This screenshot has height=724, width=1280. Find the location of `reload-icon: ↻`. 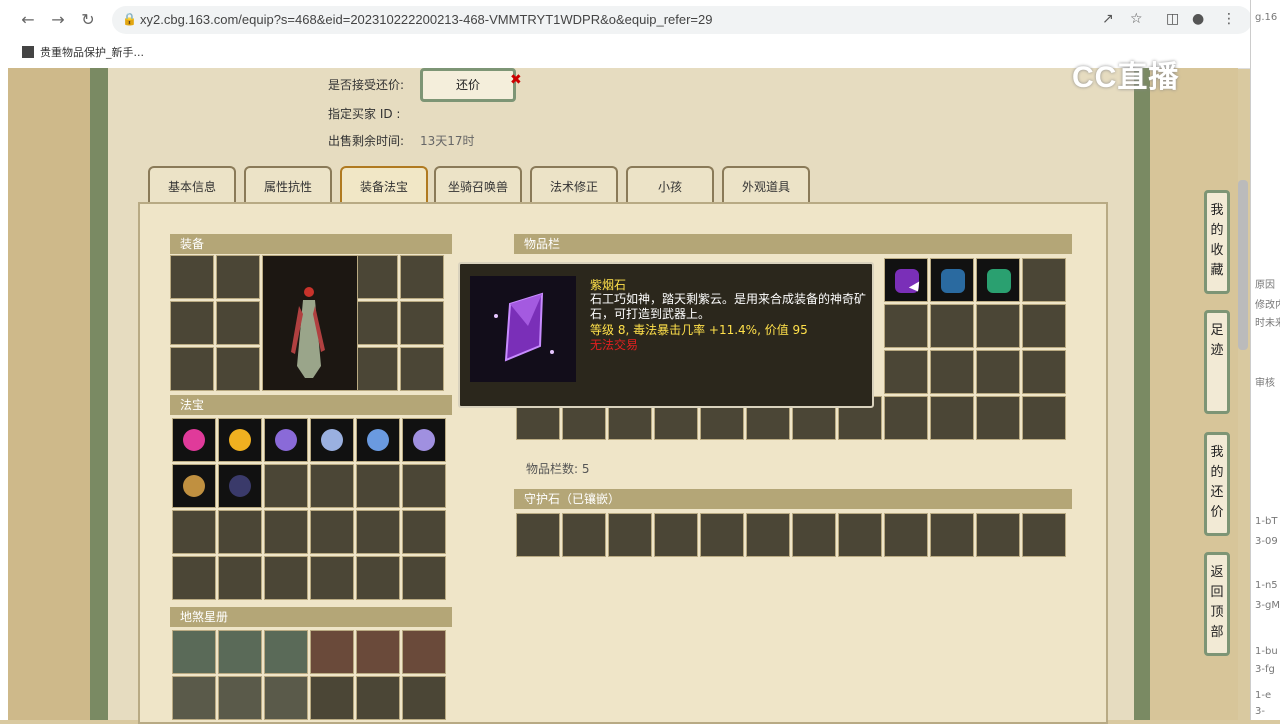

reload-icon: ↻ is located at coordinates (88, 20).